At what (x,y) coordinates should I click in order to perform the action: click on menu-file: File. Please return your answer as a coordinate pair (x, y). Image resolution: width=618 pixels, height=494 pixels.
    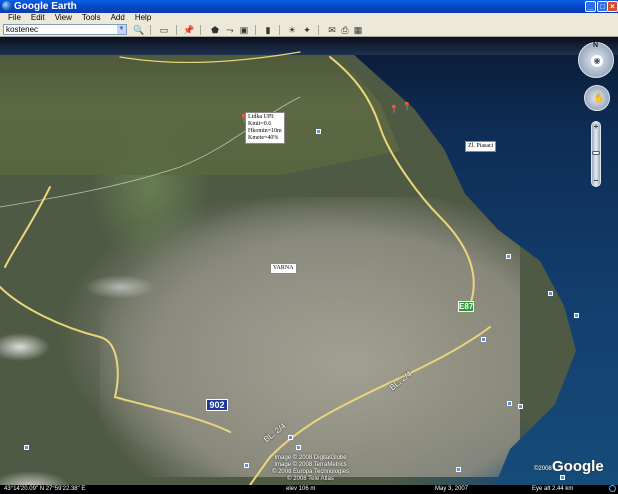
    Looking at the image, I should click on (14, 18).